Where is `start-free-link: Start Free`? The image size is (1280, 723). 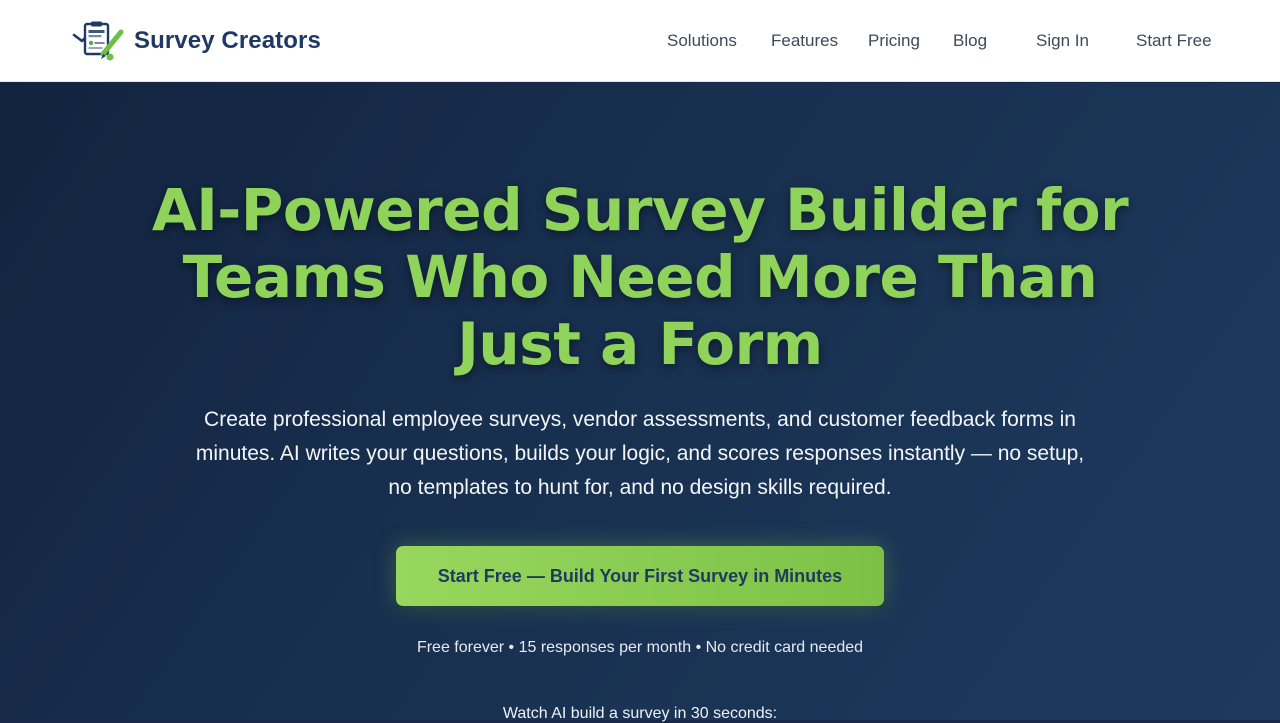 start-free-link: Start Free is located at coordinates (1174, 41).